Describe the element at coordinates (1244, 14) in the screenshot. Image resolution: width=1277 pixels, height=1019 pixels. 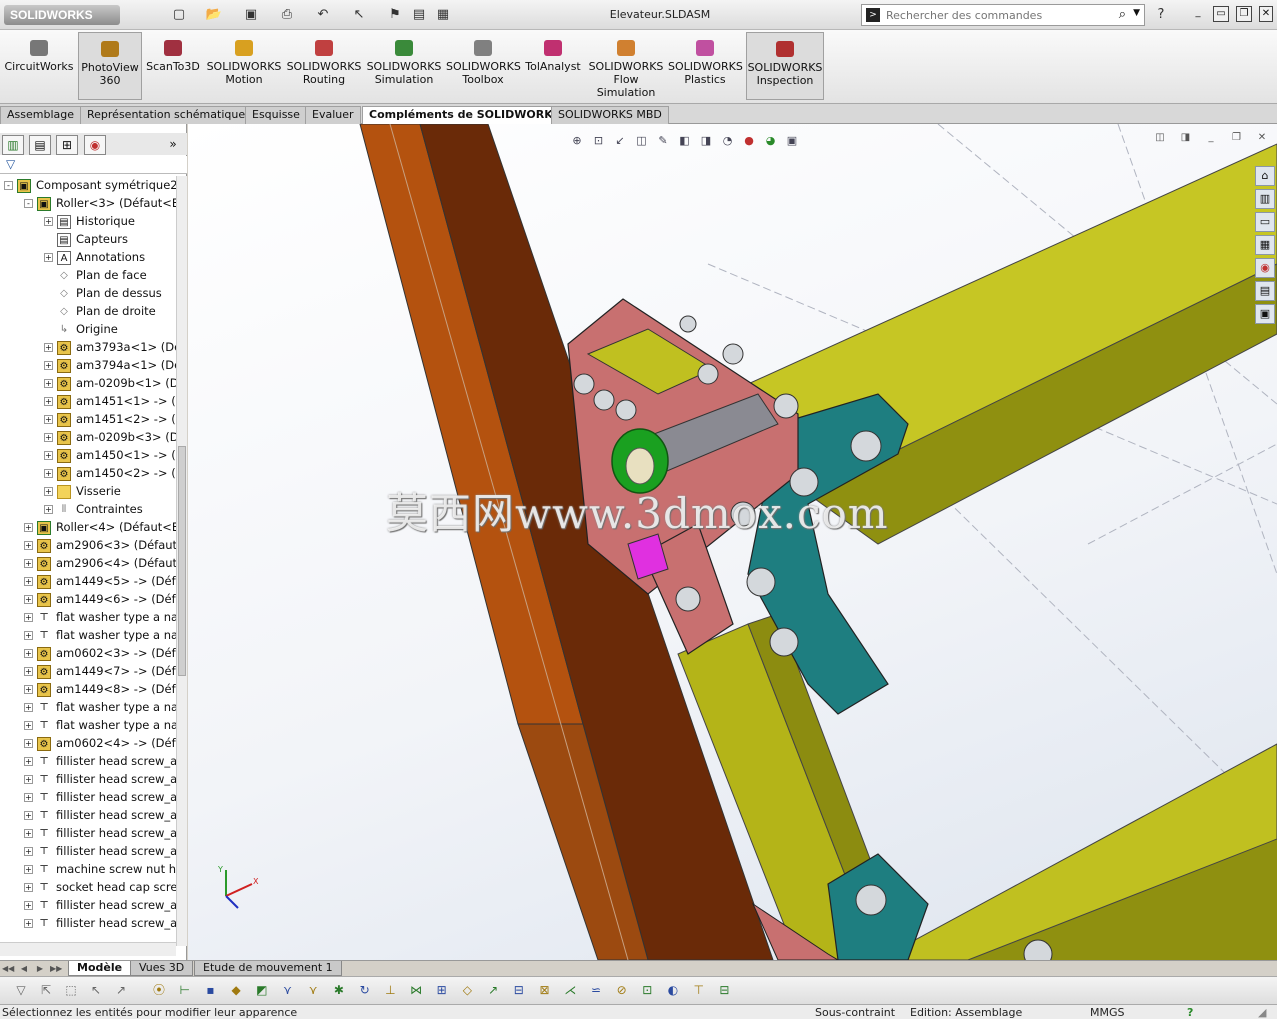
I see `tile-icon: ❐` at that location.